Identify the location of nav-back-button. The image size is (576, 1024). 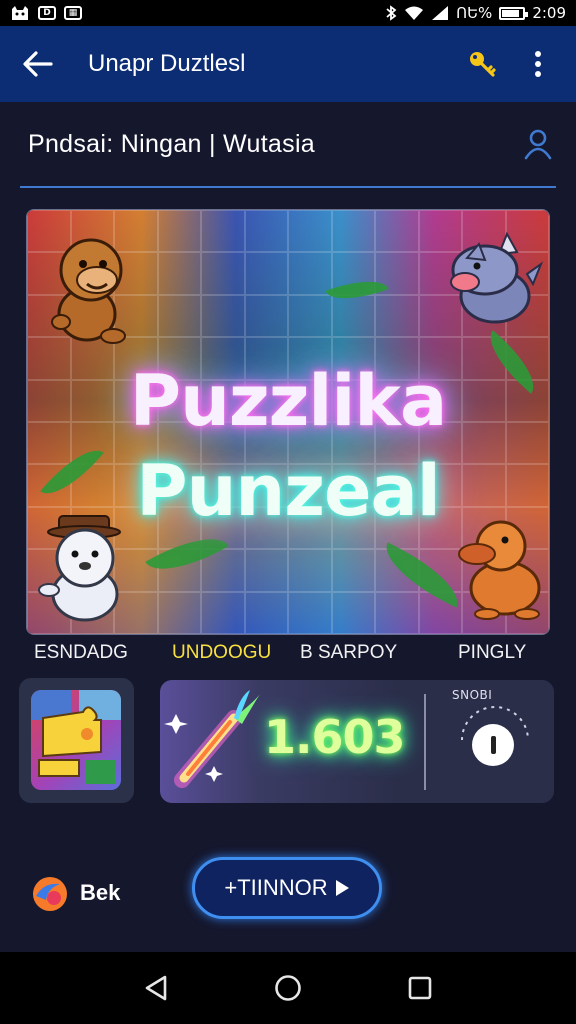
(156, 988).